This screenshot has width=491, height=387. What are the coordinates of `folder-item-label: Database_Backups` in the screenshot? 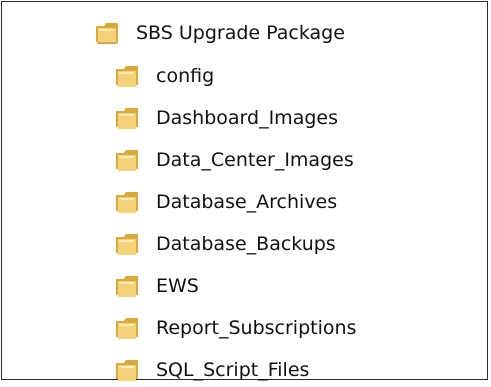 It's located at (246, 244).